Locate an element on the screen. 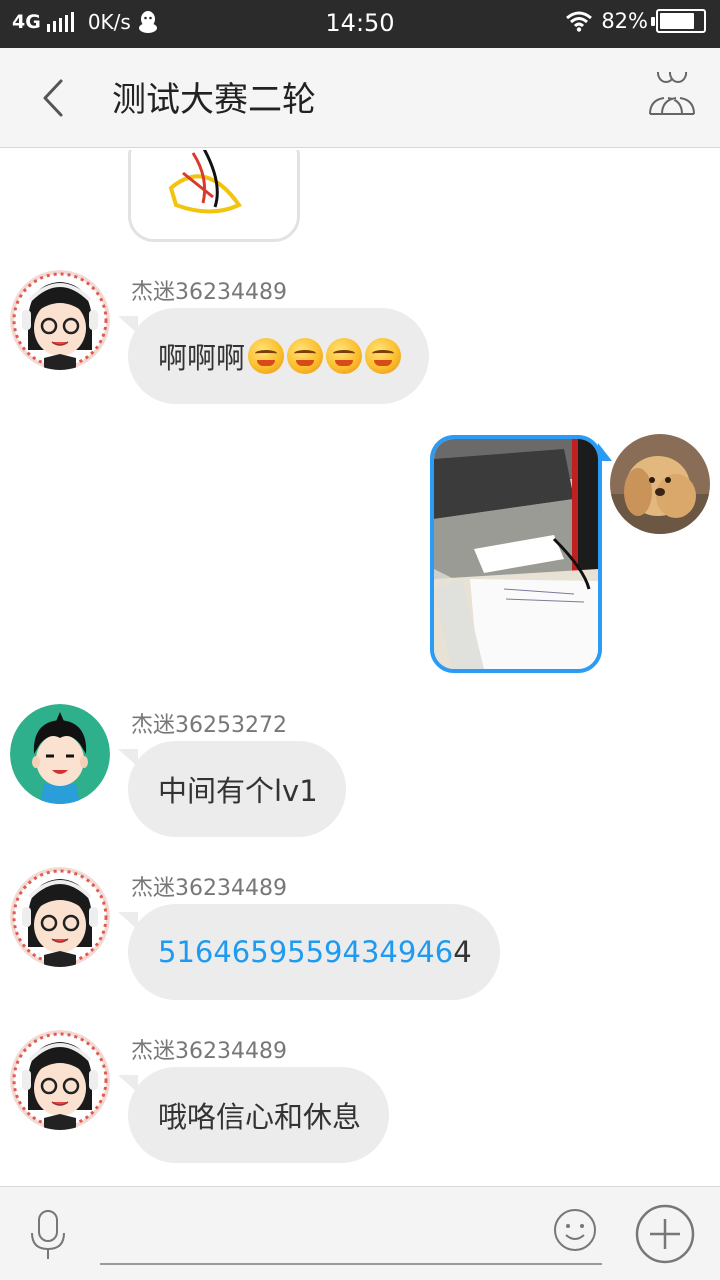 The width and height of the screenshot is (720, 1280). message-bubble: 5164659559434946 4 is located at coordinates (309, 952).